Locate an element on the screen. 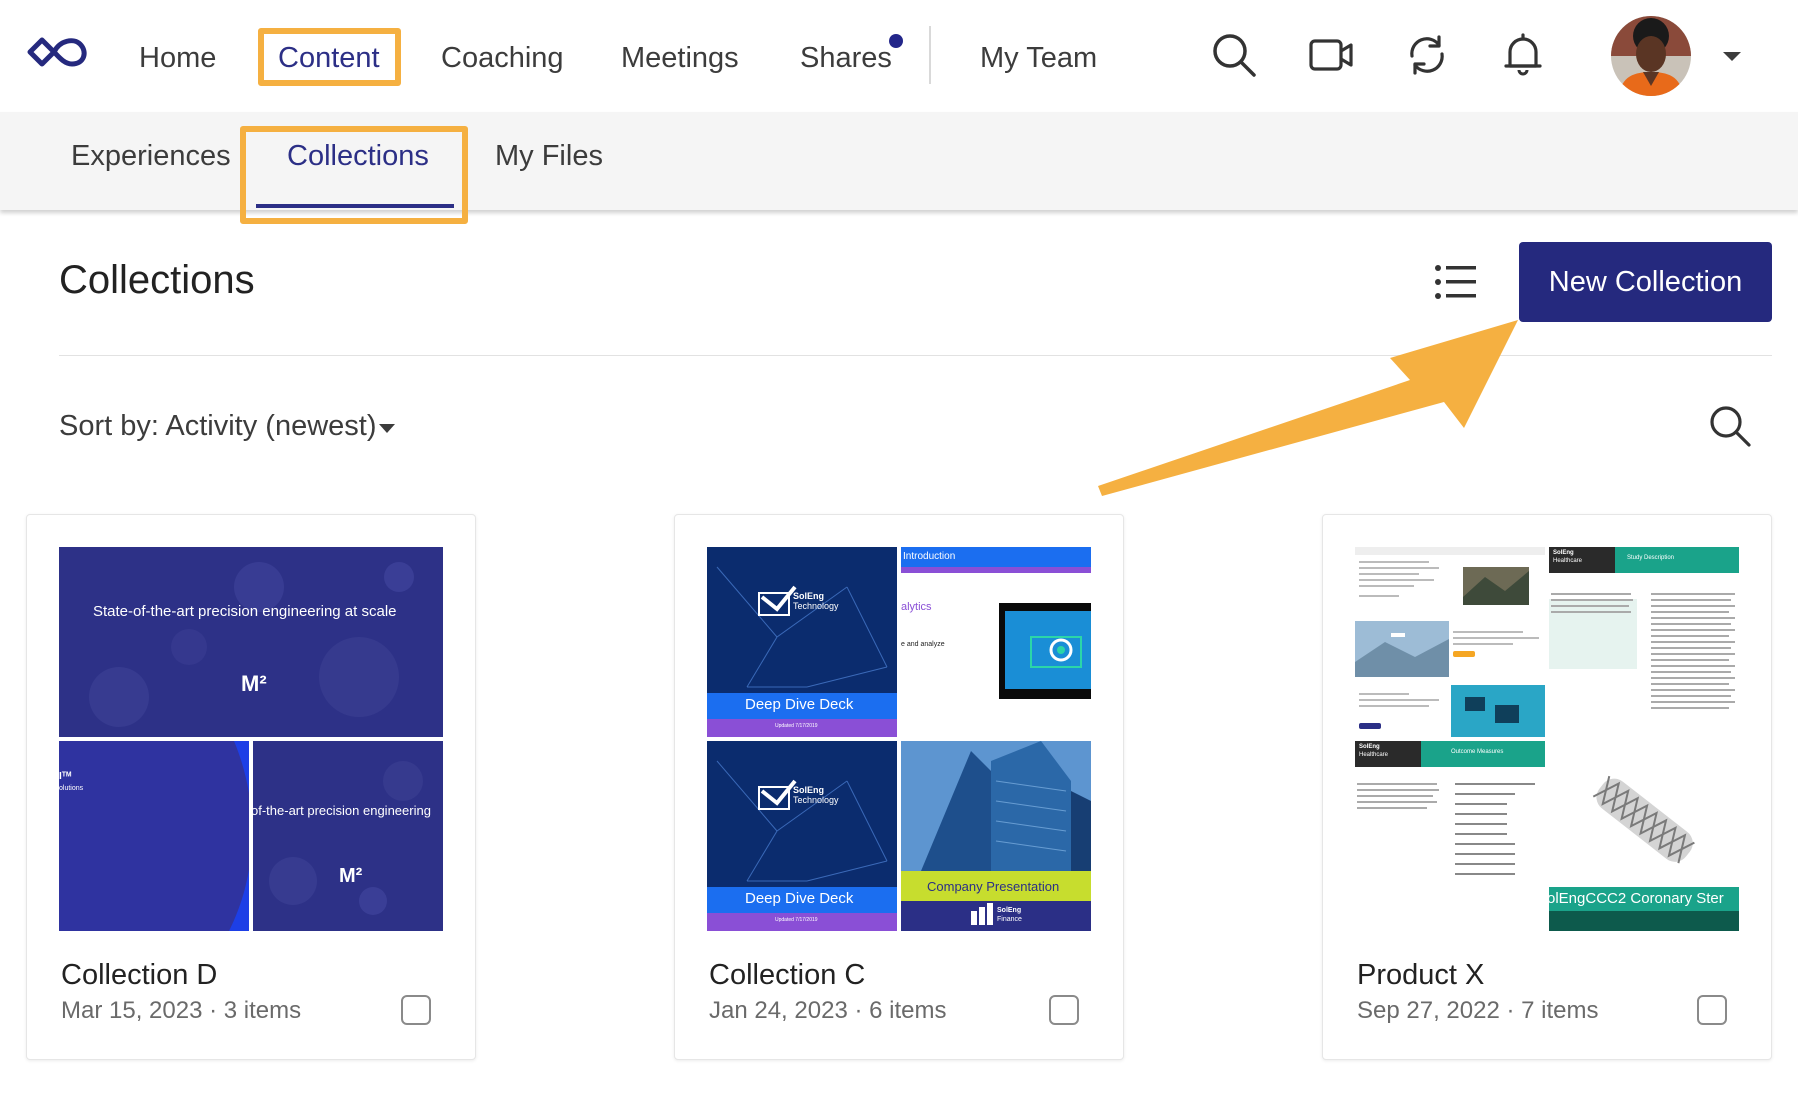 This screenshot has width=1798, height=1096. user-avatar is located at coordinates (1651, 56).